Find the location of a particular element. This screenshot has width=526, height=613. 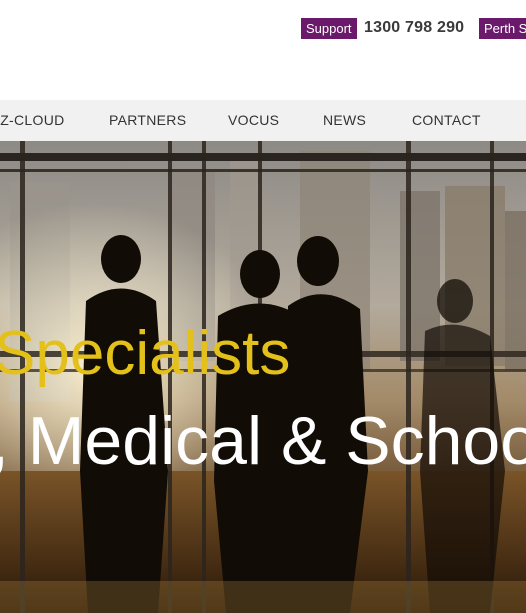

phone-number: 1300 798 290 is located at coordinates (414, 28).